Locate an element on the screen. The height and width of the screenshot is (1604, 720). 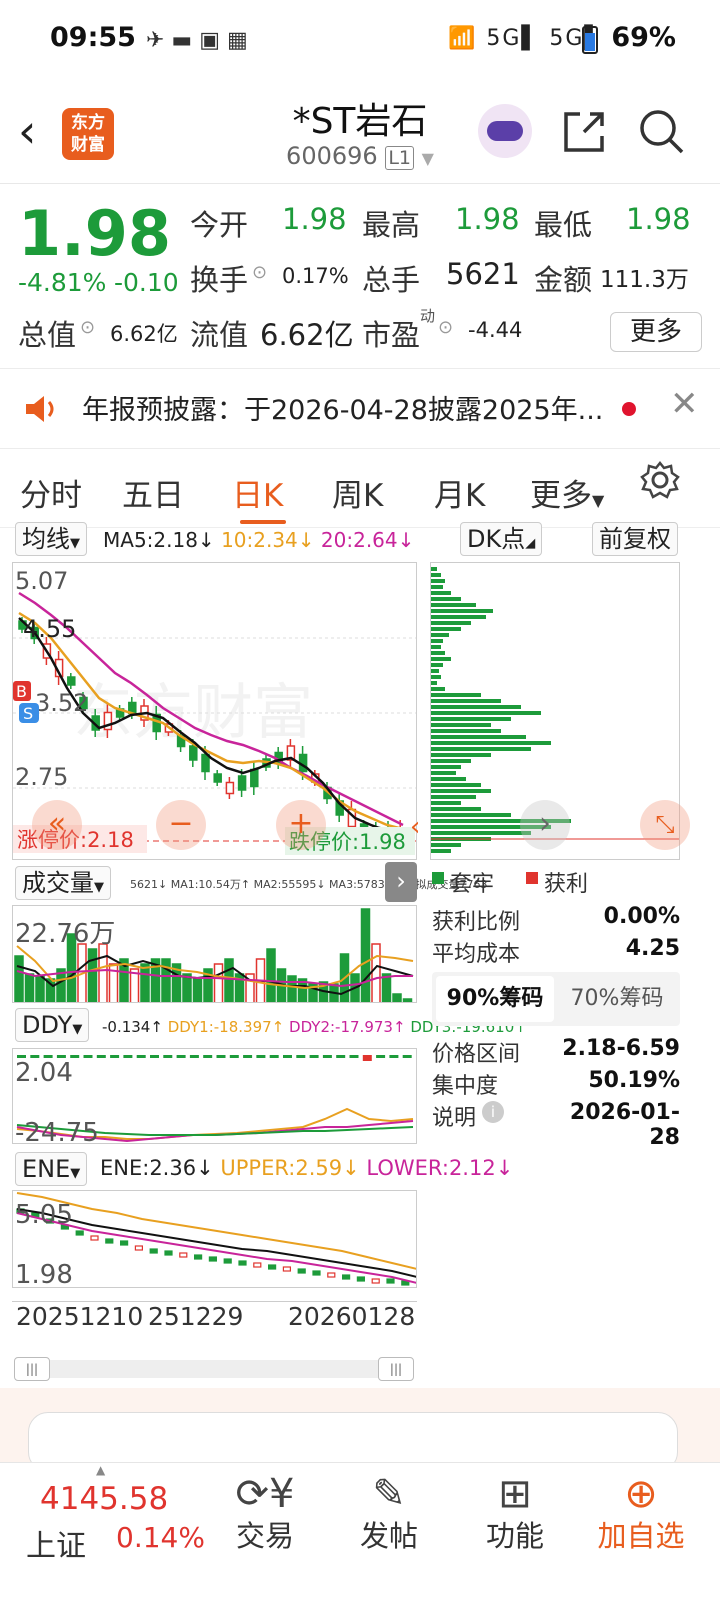
expand-icon: ⤡ is located at coordinates (665, 825).